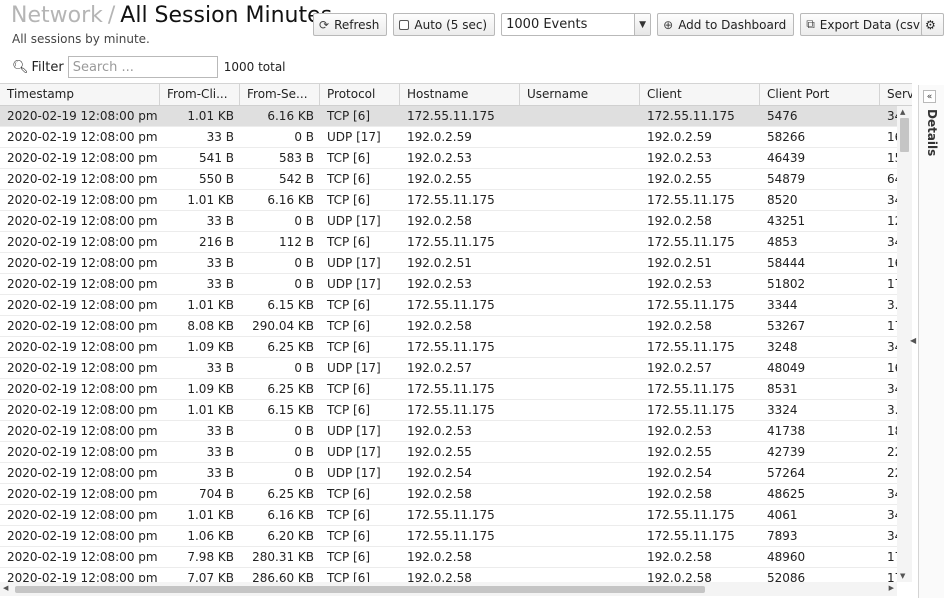 The image size is (944, 598). What do you see at coordinates (782, 536) in the screenshot?
I see `table-cell: 7893` at bounding box center [782, 536].